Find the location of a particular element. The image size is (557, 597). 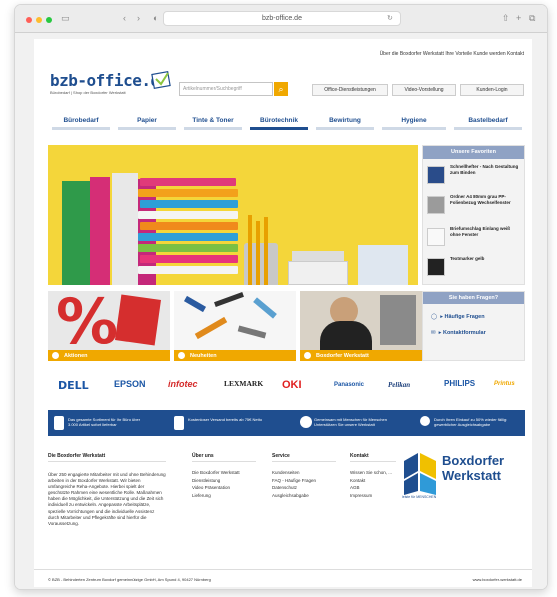

favorites-title: Unsere Favoriten is located at coordinates (473, 152).